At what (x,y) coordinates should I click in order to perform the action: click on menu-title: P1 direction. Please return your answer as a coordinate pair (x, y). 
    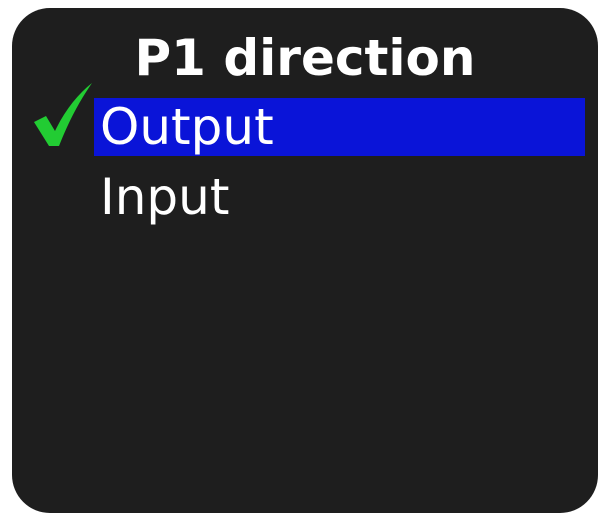
    Looking at the image, I should click on (305, 58).